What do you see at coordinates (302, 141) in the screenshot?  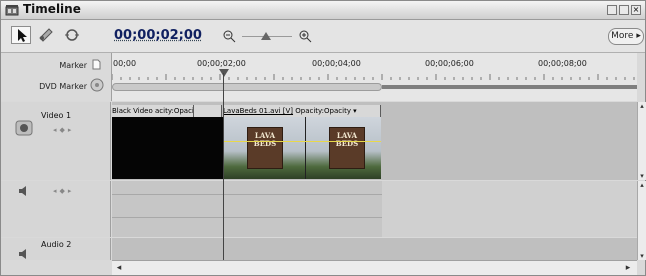 I see `opacity-rubberband` at bounding box center [302, 141].